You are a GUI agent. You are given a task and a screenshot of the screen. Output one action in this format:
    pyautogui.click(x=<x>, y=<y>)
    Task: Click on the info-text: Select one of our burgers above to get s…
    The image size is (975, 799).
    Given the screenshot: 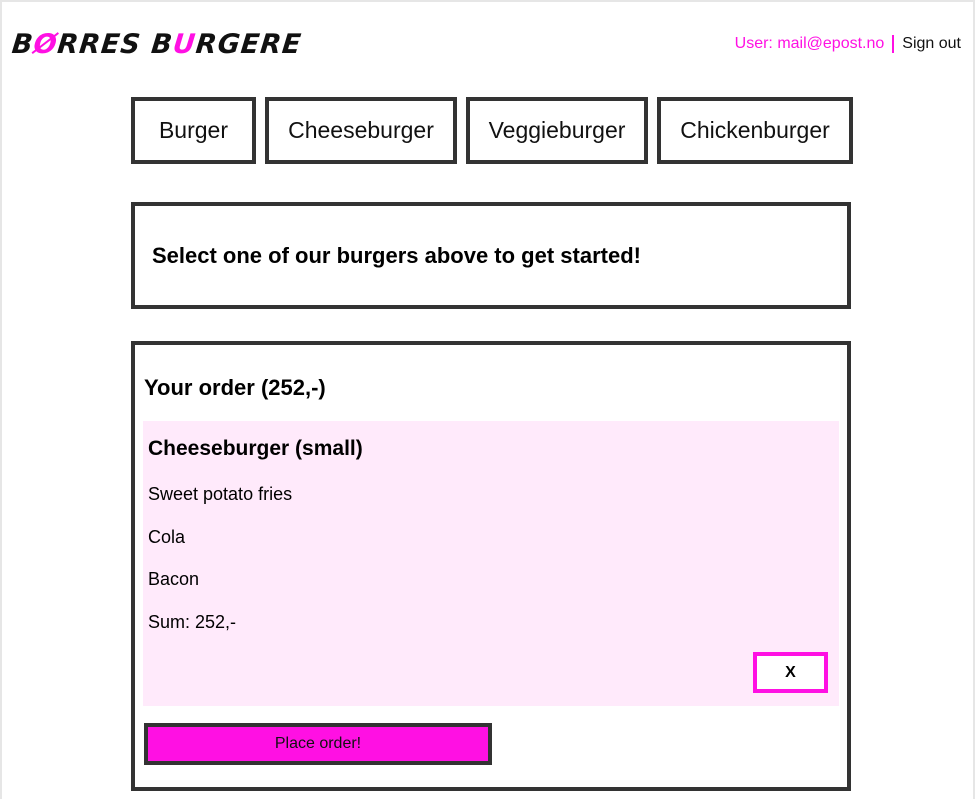 What is the action you would take?
    pyautogui.click(x=396, y=255)
    